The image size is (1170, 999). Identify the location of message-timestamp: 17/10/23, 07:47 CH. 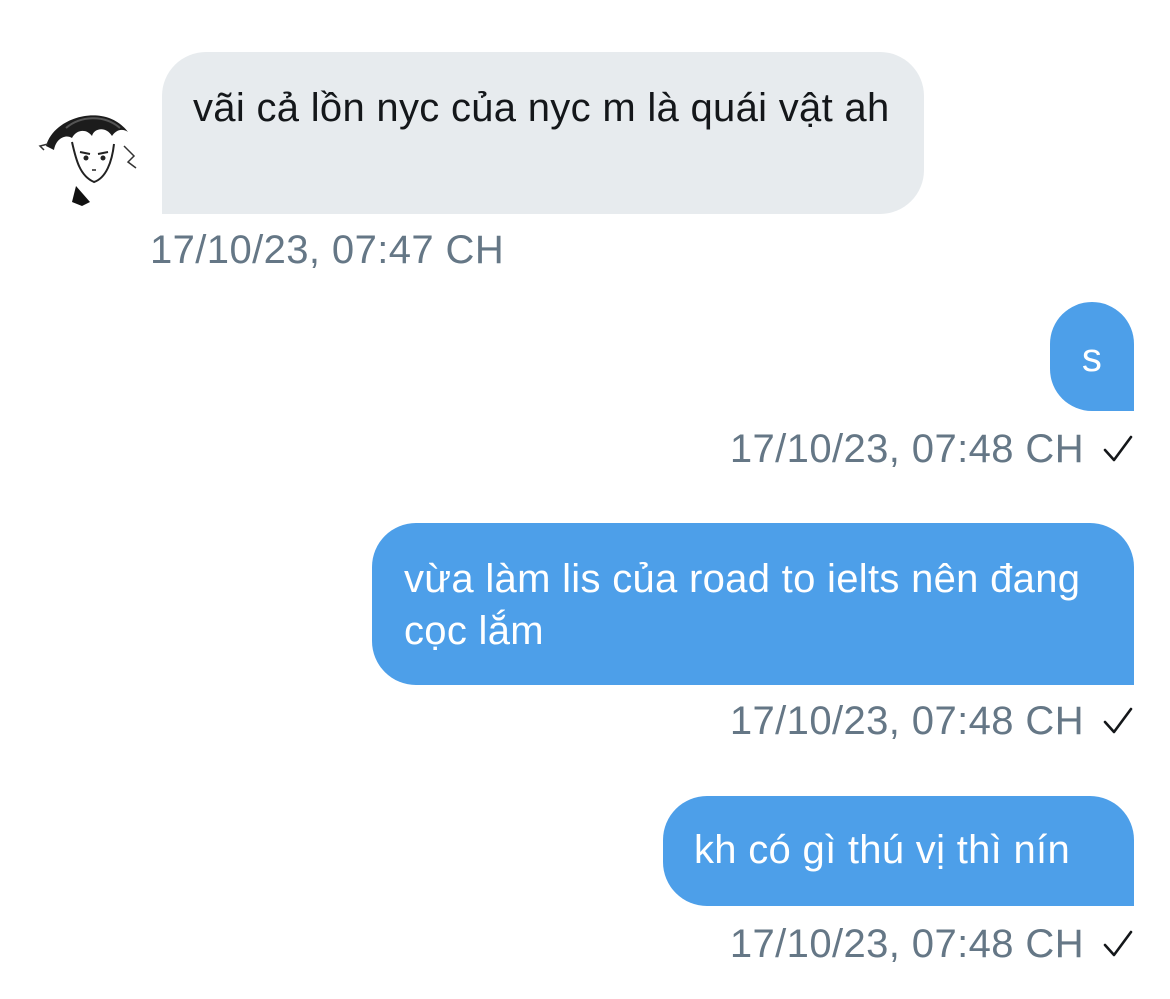
(327, 250).